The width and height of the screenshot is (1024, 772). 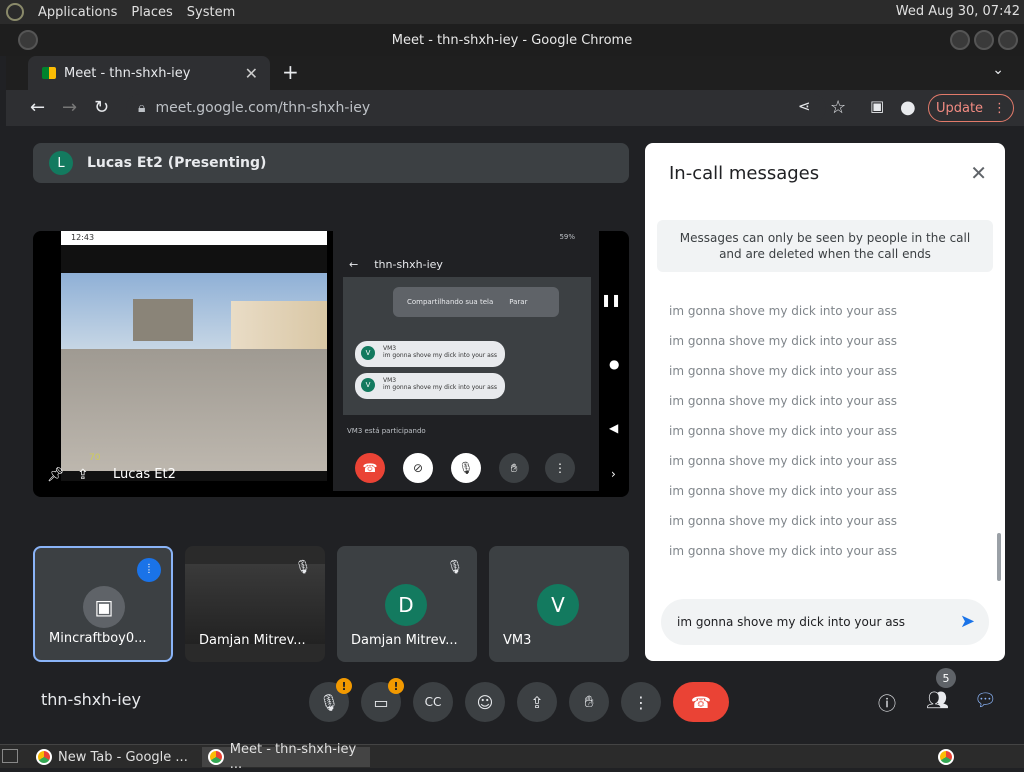 What do you see at coordinates (49, 73) in the screenshot?
I see `meet-favicon-icon` at bounding box center [49, 73].